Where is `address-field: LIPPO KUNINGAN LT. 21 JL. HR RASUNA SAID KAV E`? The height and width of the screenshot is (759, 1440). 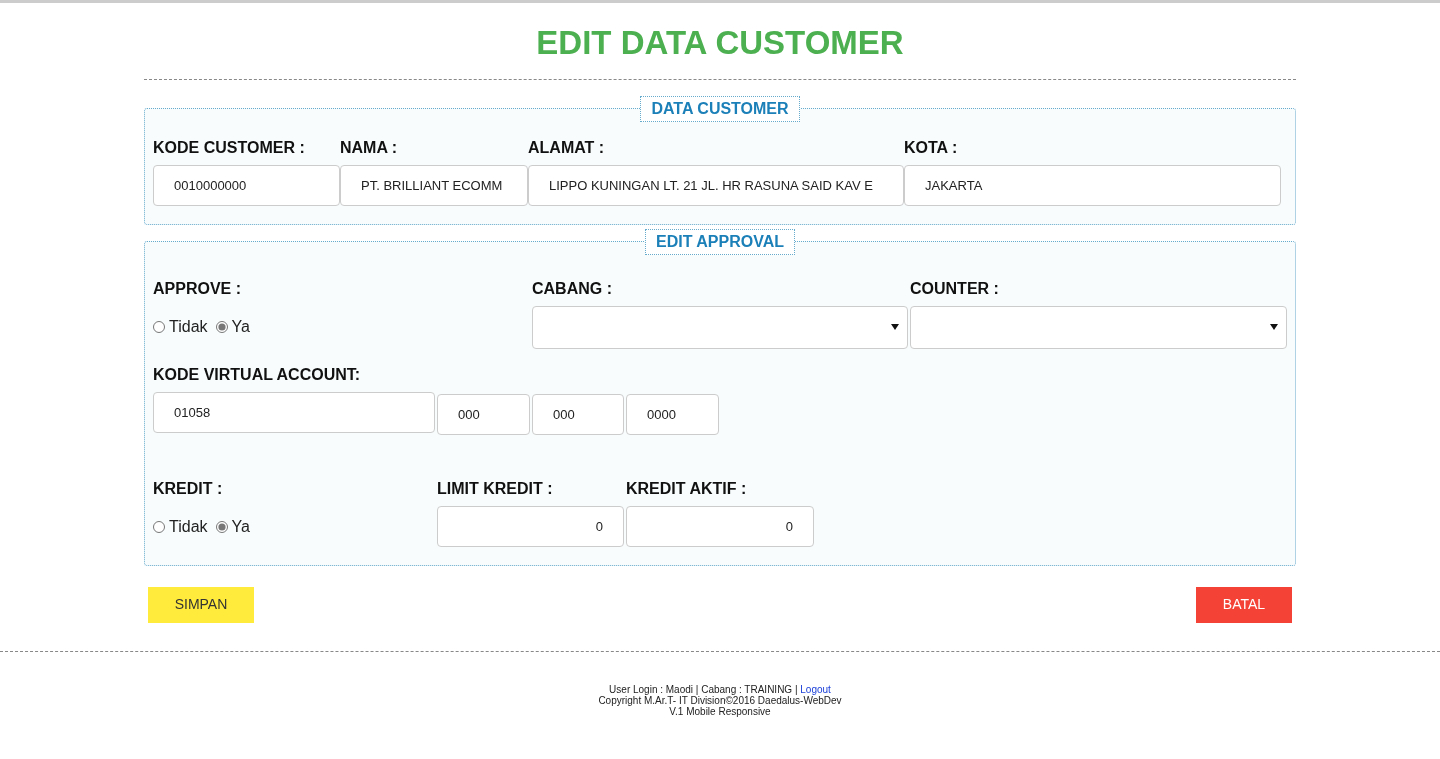 address-field: LIPPO KUNINGAN LT. 21 JL. HR RASUNA SAID KAV E is located at coordinates (716, 185).